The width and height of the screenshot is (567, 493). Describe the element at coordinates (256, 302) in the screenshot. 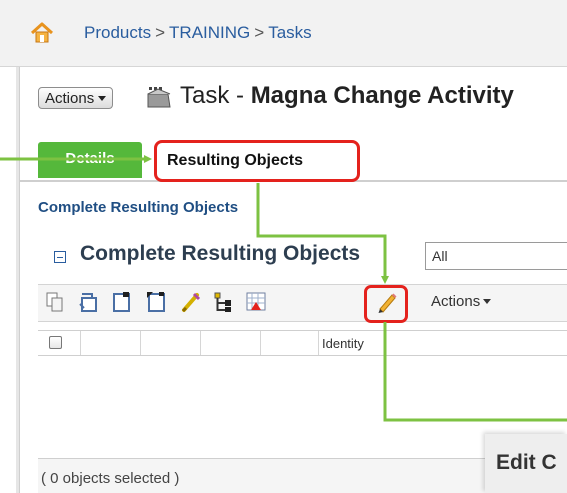

I see `report-icon` at that location.